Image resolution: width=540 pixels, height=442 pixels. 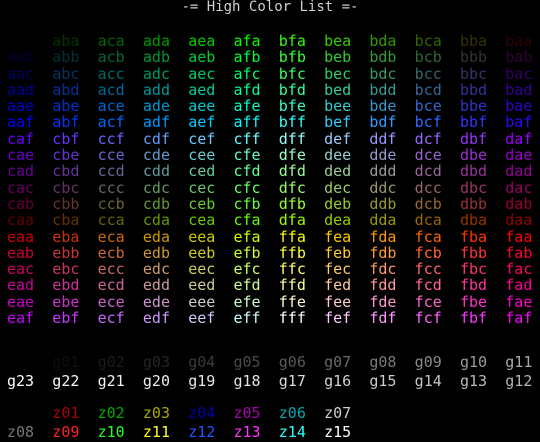 What do you see at coordinates (202, 301) in the screenshot?
I see `color-swatch-label: eee` at bounding box center [202, 301].